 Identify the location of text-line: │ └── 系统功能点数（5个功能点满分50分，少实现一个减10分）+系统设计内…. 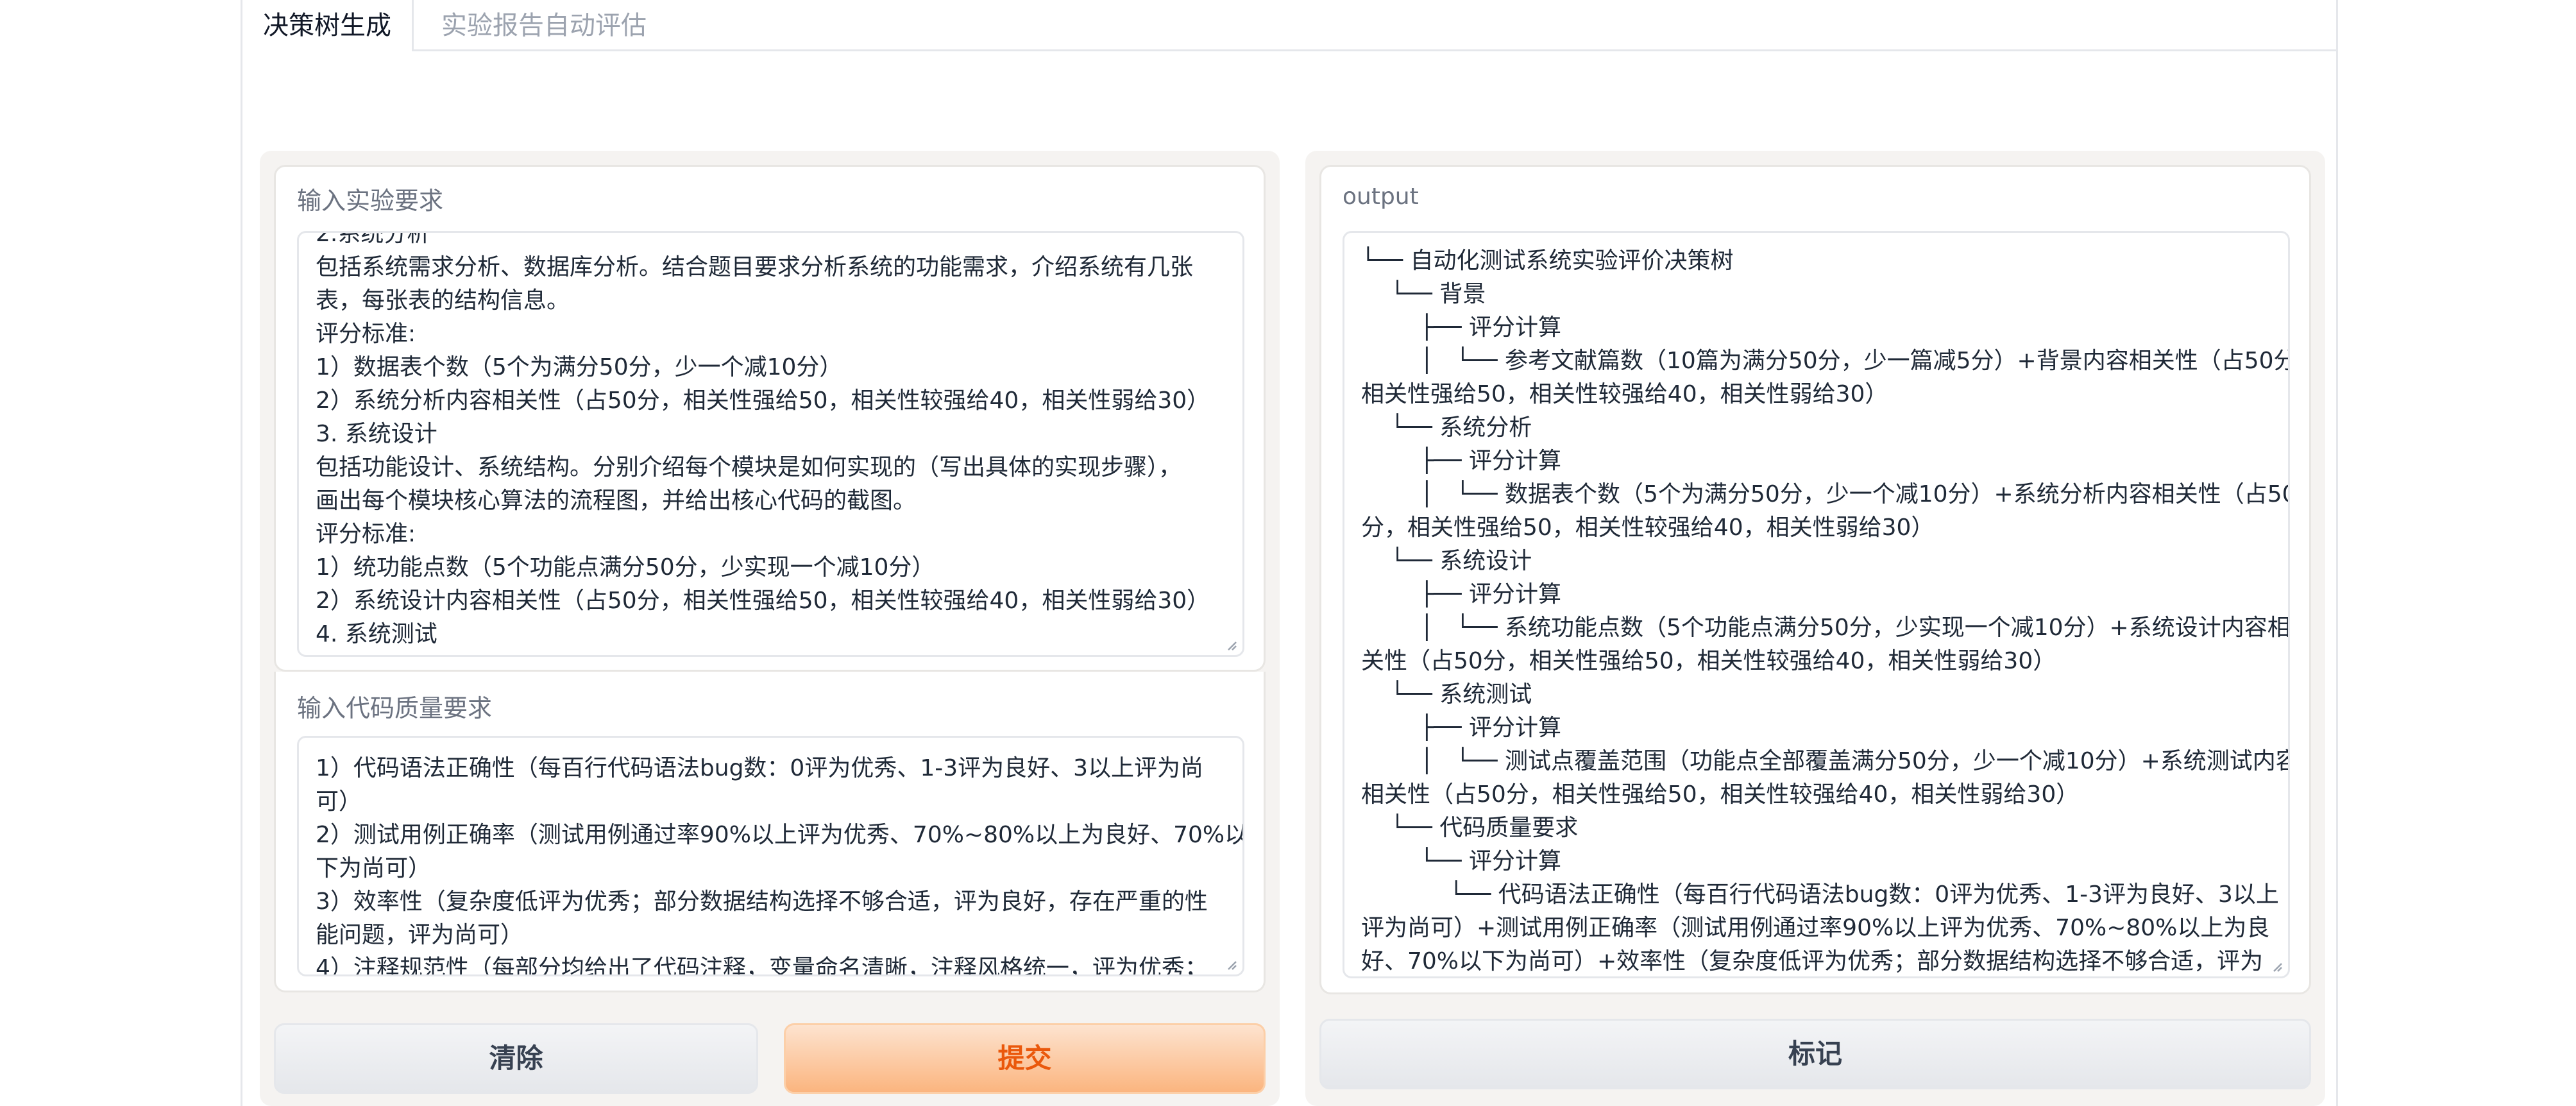
(1825, 628).